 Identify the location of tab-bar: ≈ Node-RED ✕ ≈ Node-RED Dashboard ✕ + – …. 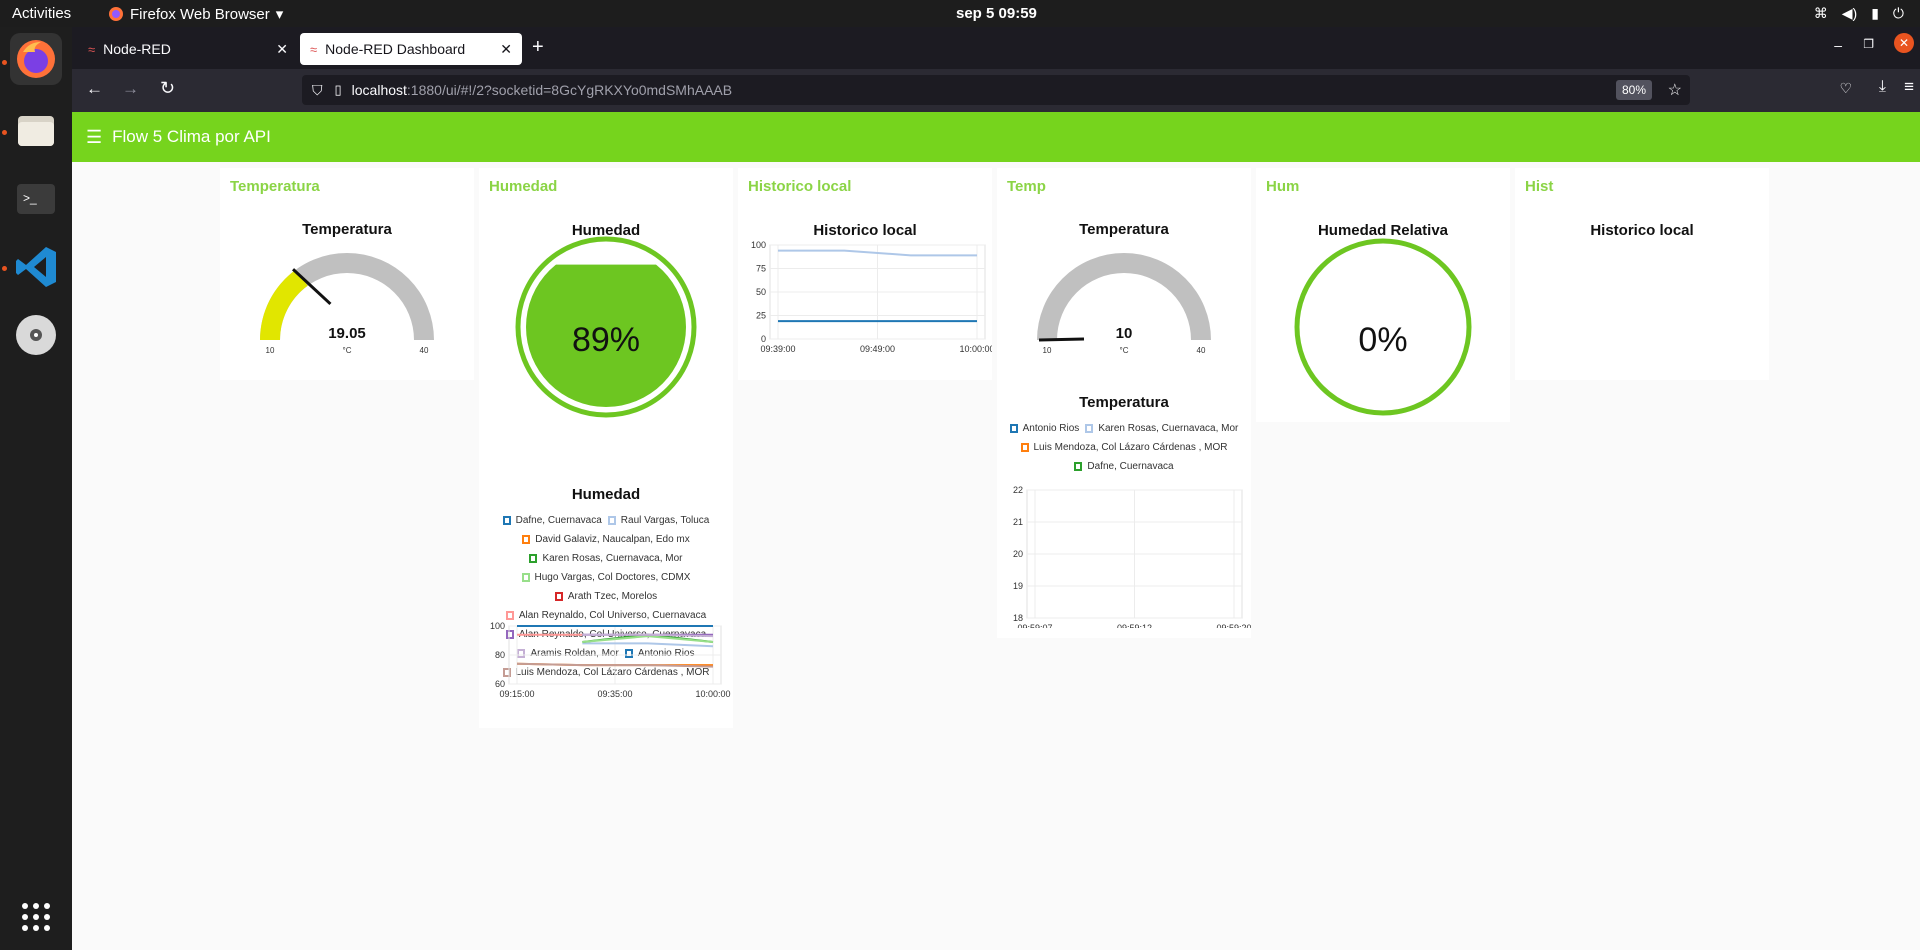
(996, 48).